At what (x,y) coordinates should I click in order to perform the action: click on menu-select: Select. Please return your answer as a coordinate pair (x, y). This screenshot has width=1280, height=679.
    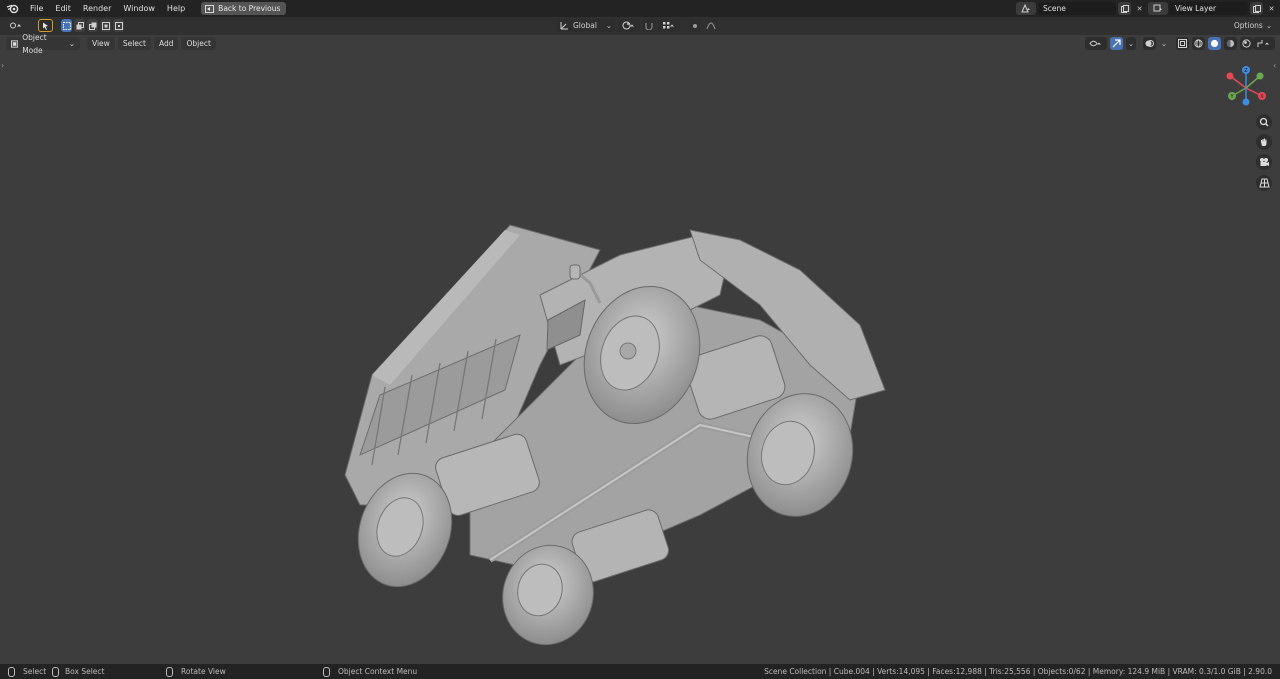
    Looking at the image, I should click on (134, 43).